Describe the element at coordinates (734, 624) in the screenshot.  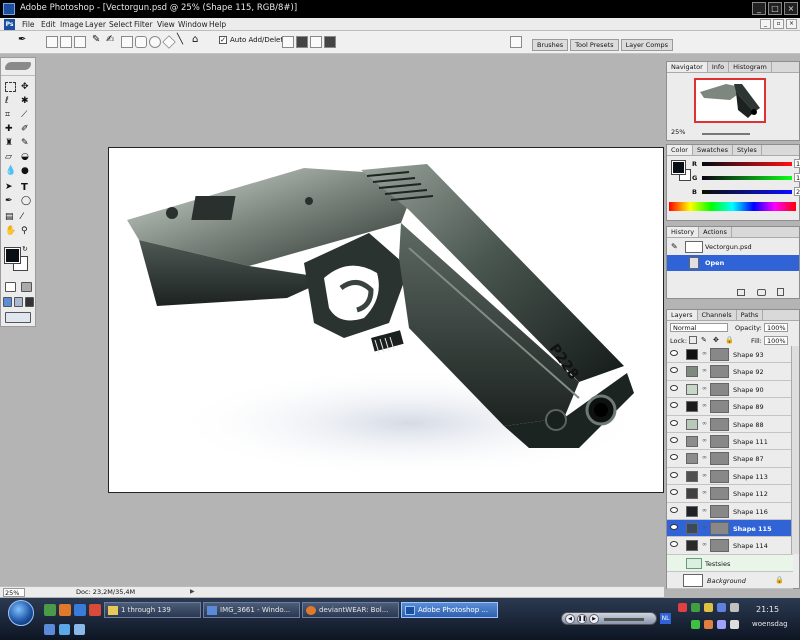
I see `volume-icon` at that location.